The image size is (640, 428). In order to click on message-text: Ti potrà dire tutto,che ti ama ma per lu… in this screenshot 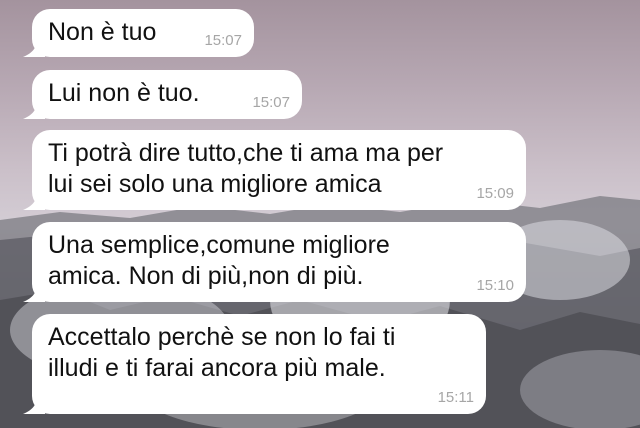, I will do `click(246, 168)`.